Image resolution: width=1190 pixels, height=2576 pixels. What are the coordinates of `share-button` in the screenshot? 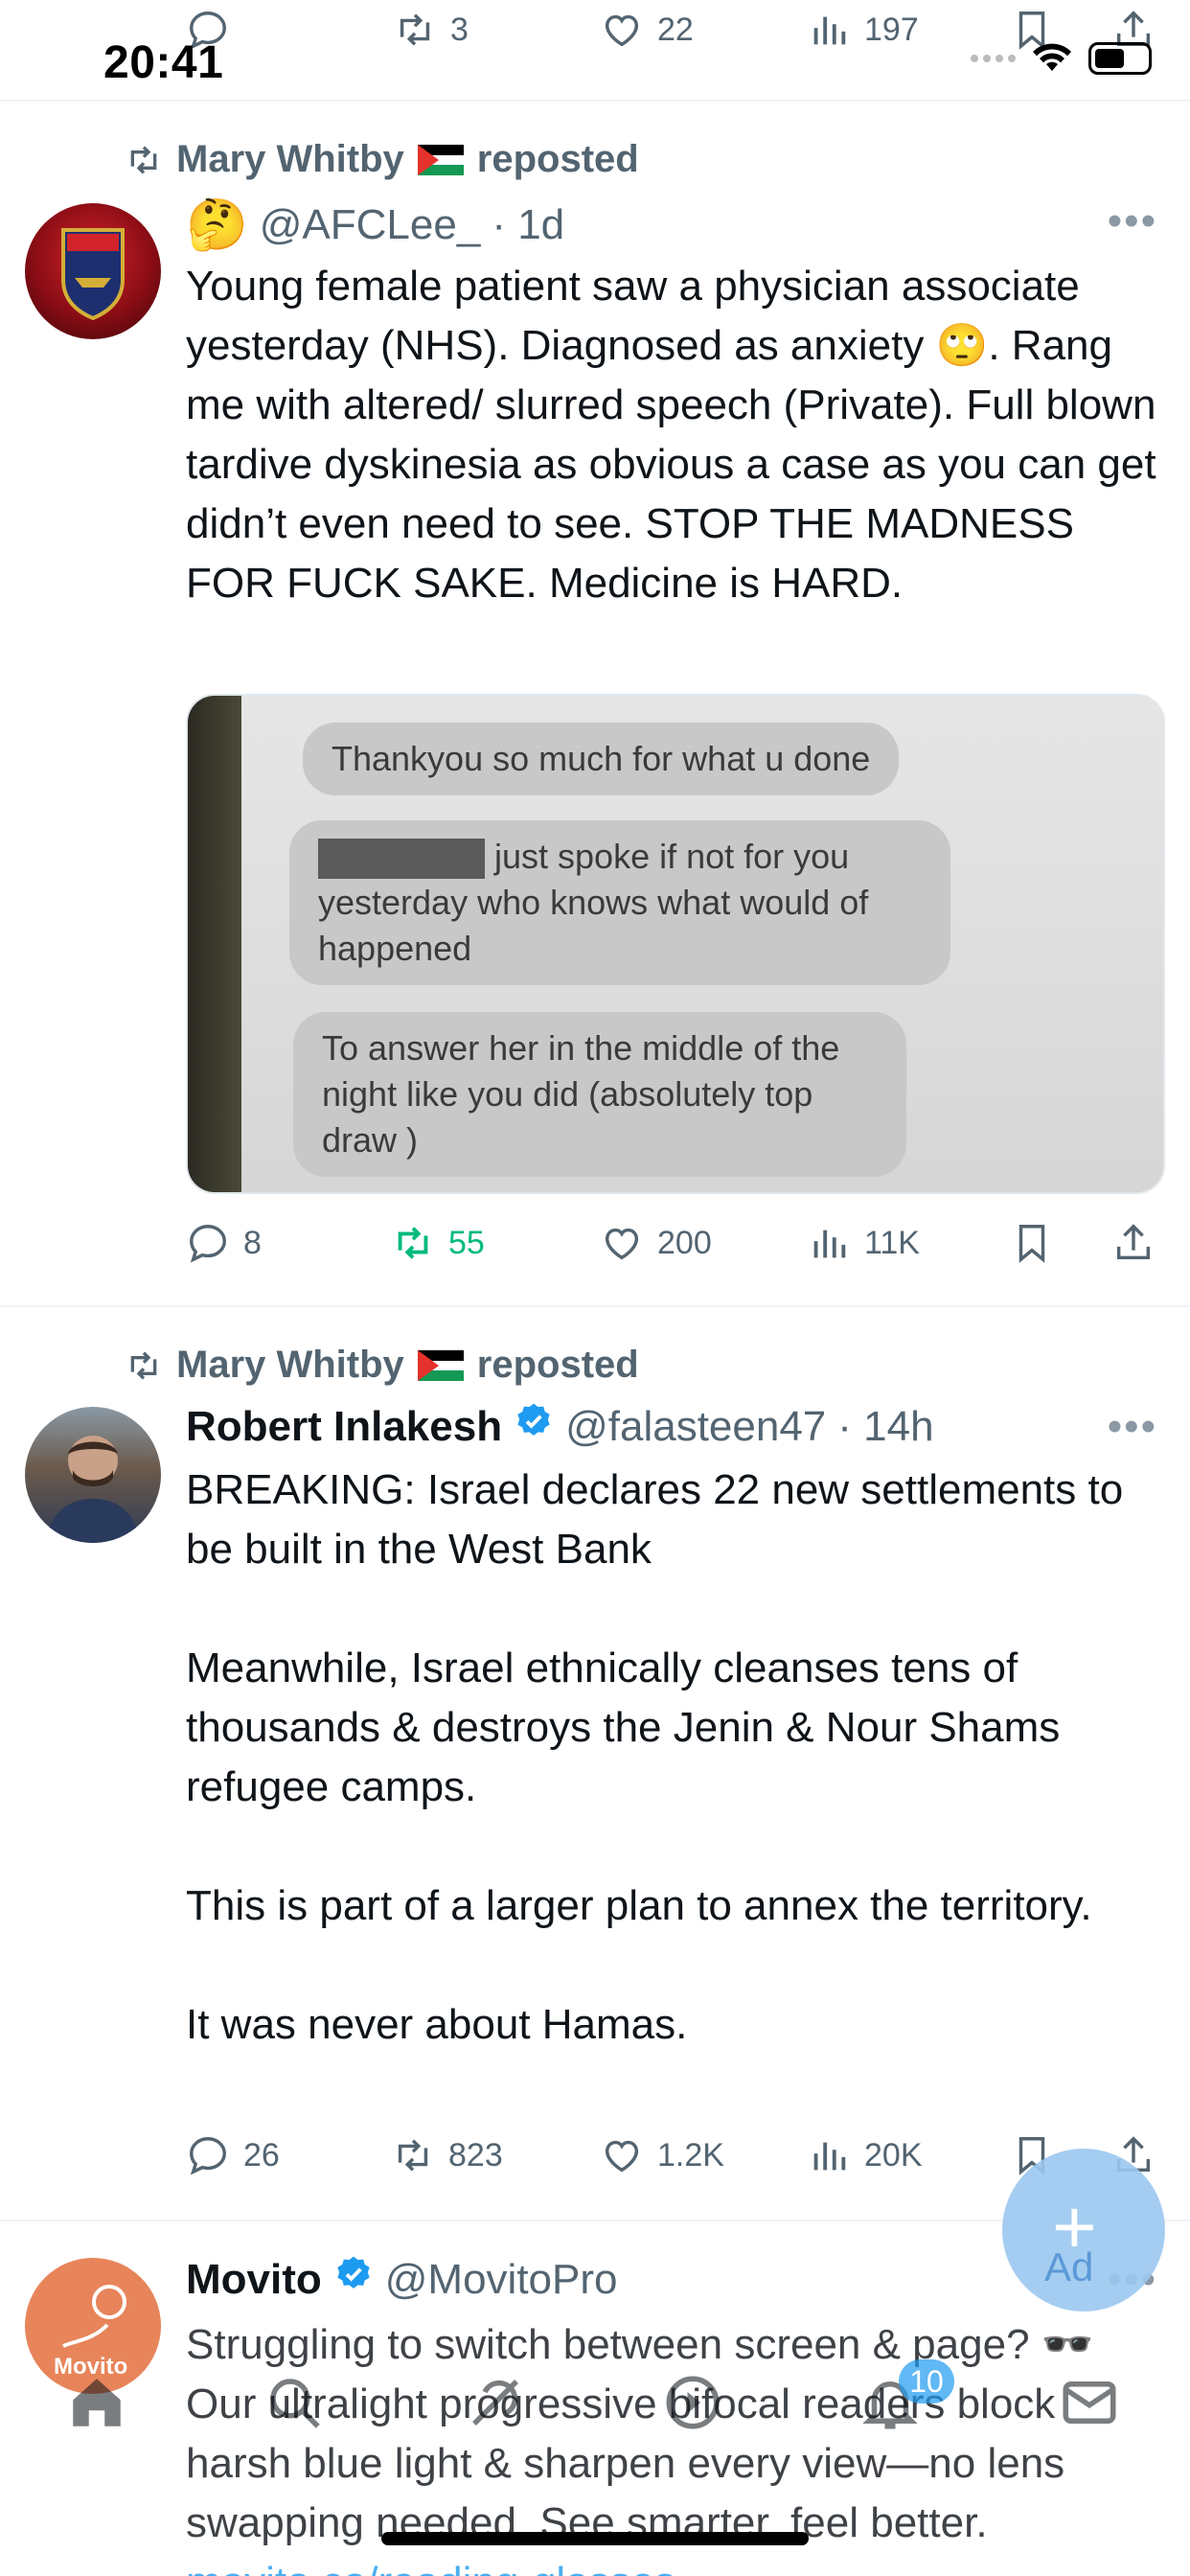 It's located at (1133, 1243).